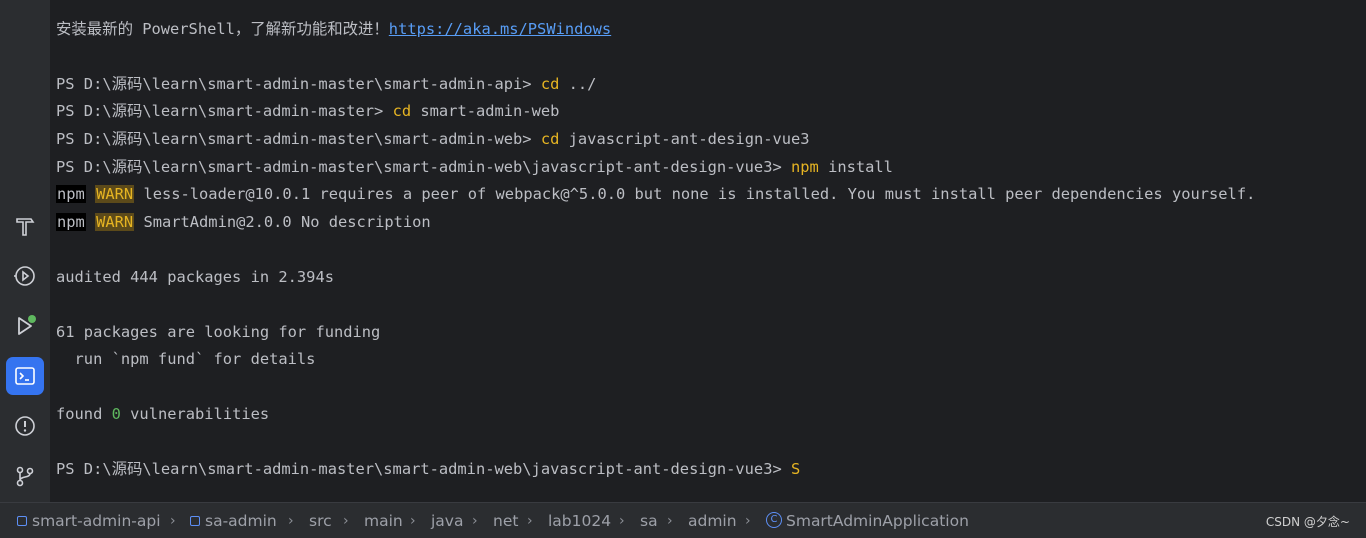  What do you see at coordinates (25, 426) in the screenshot?
I see `problems-icon` at bounding box center [25, 426].